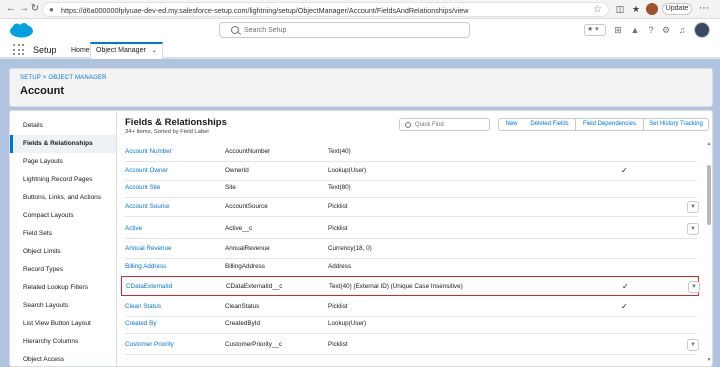 Image resolution: width=720 pixels, height=367 pixels. I want to click on breadcrumb: SETUP > OBJECT MANAGER, so click(63, 78).